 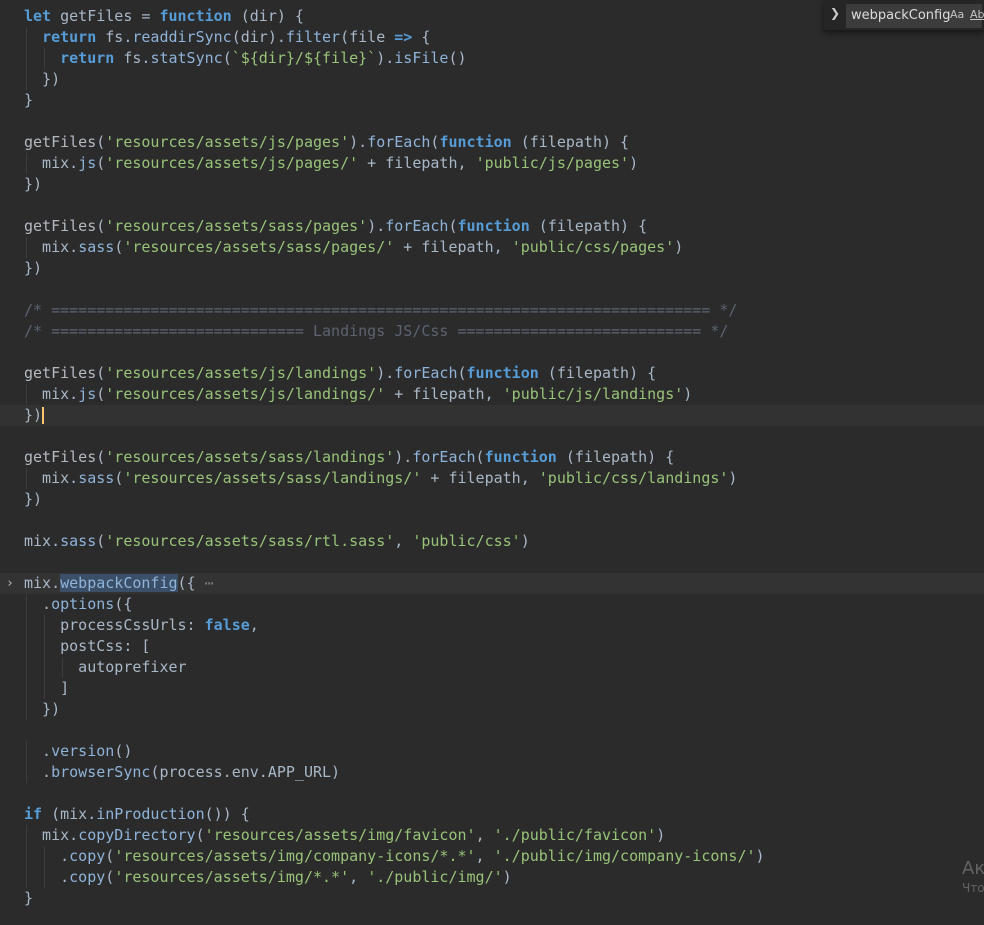 What do you see at coordinates (137, 814) in the screenshot?
I see `code-text: if (mix.inProduction()) {` at bounding box center [137, 814].